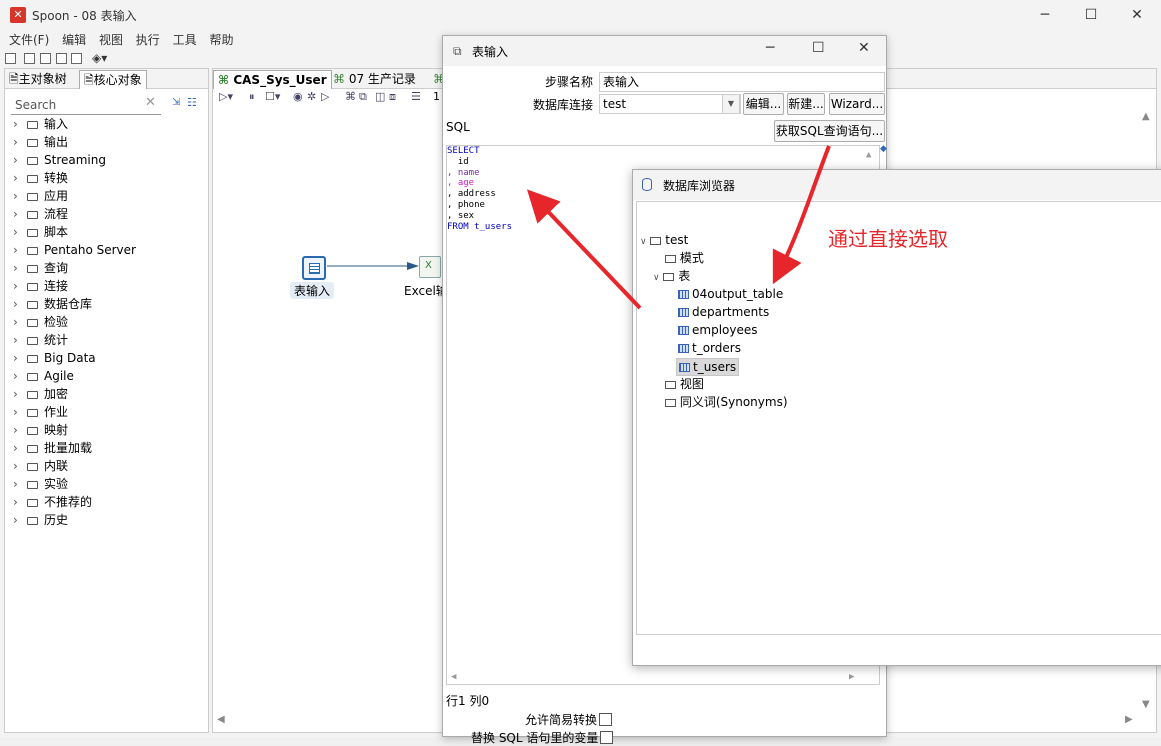 This screenshot has width=1161, height=746. What do you see at coordinates (584, 249) in the screenshot?
I see `annotation-arrow-to-sql` at bounding box center [584, 249].